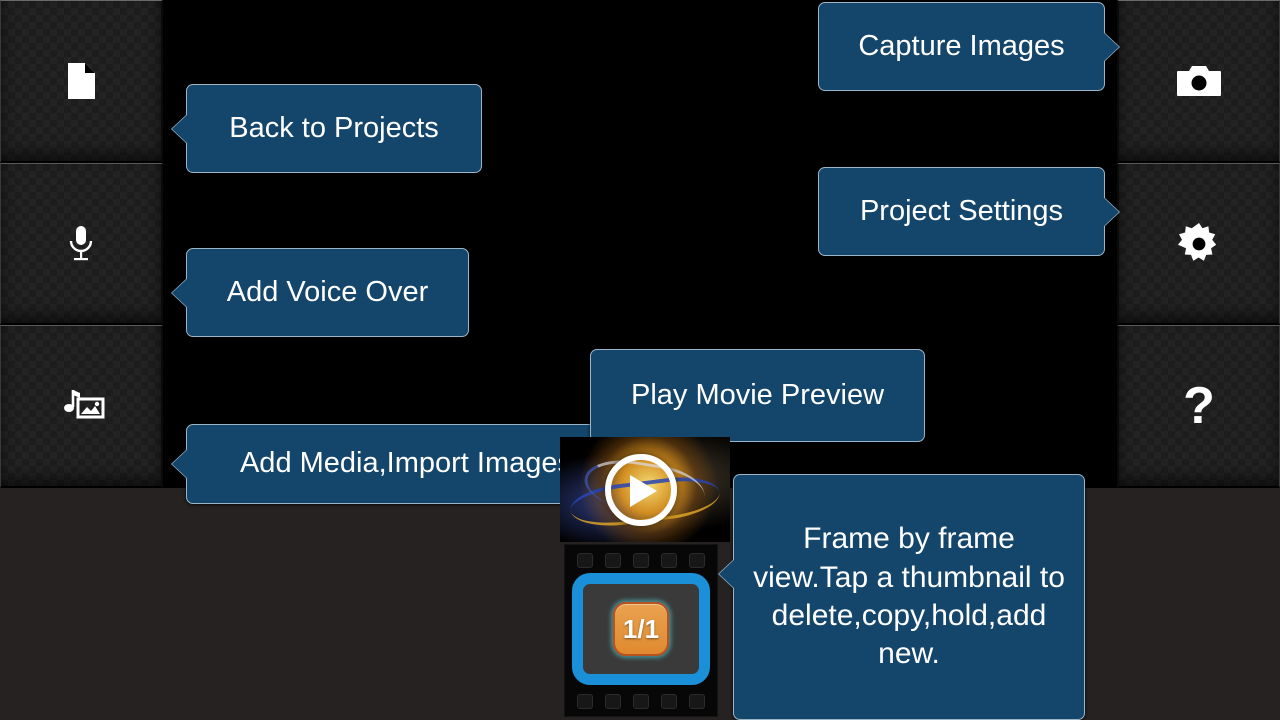 Image resolution: width=1280 pixels, height=720 pixels. I want to click on music-image-icon, so click(81, 406).